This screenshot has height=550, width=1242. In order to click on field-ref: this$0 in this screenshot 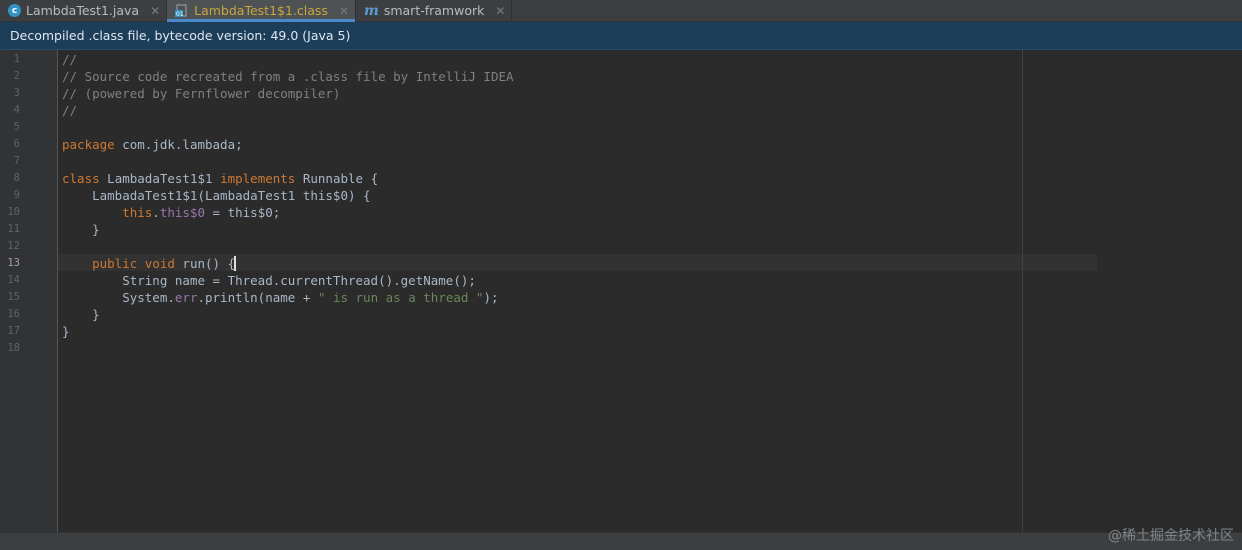, I will do `click(182, 212)`.